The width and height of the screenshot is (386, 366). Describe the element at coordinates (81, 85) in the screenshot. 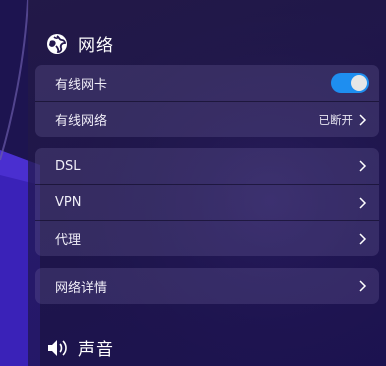

I see `wired-card-label: 有线网卡` at that location.